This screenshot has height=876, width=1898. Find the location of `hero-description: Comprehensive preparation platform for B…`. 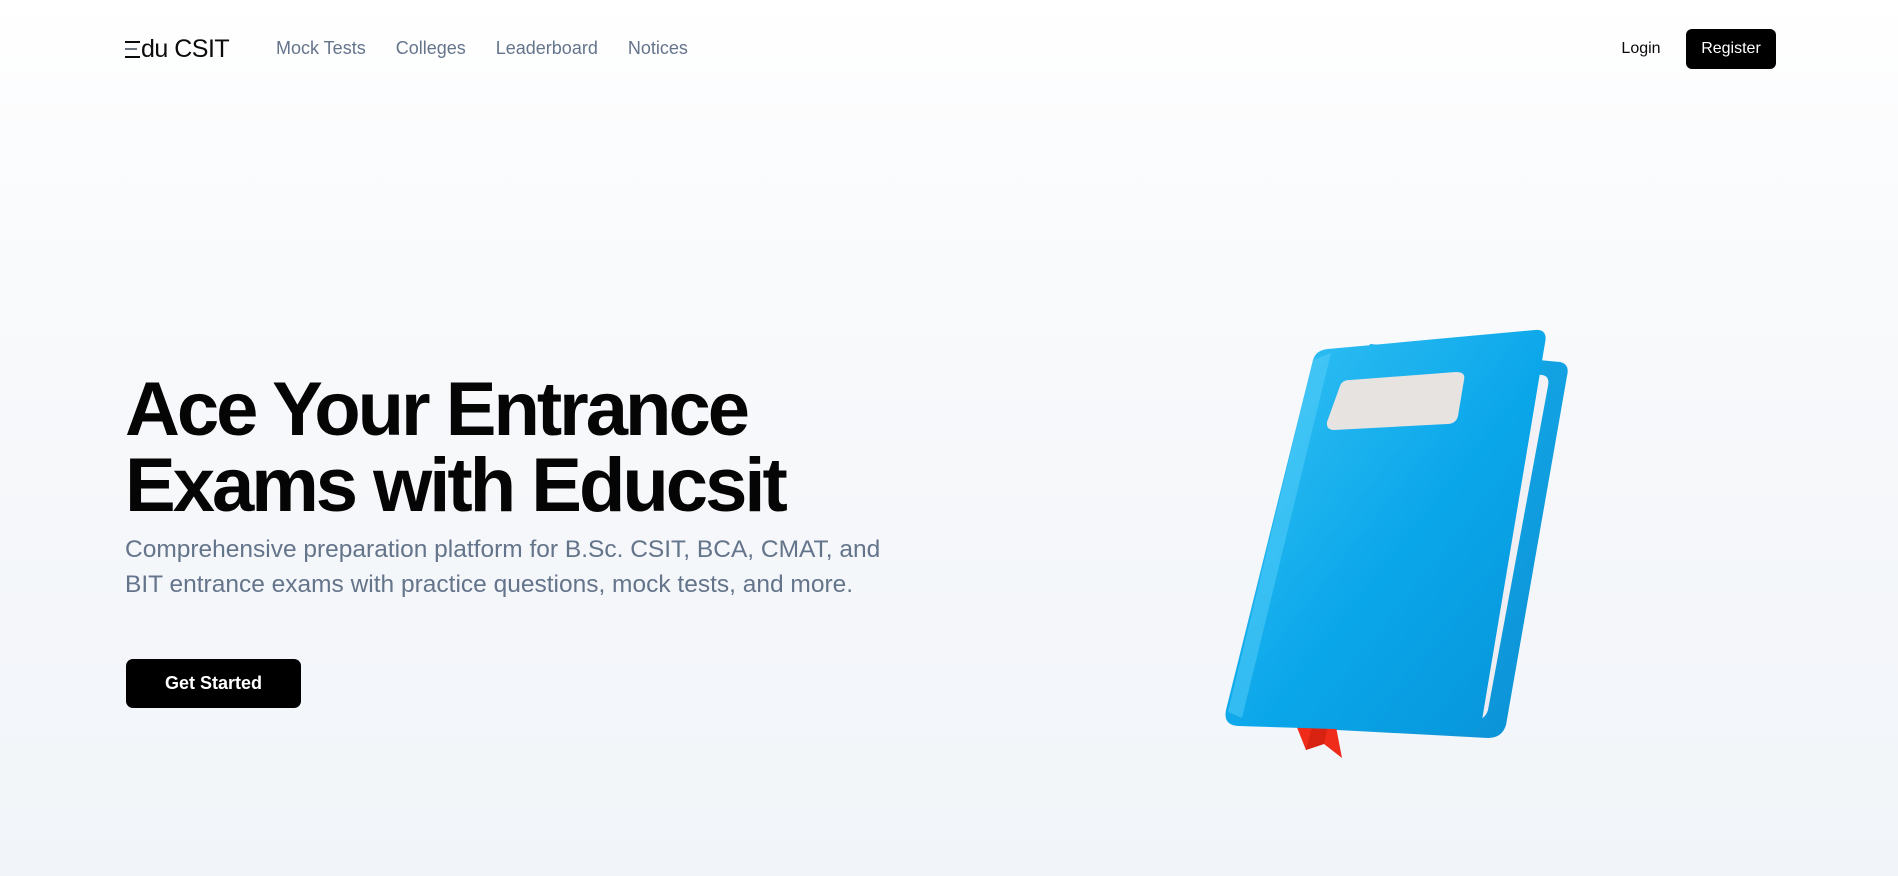

hero-description: Comprehensive preparation platform for B… is located at coordinates (503, 567).